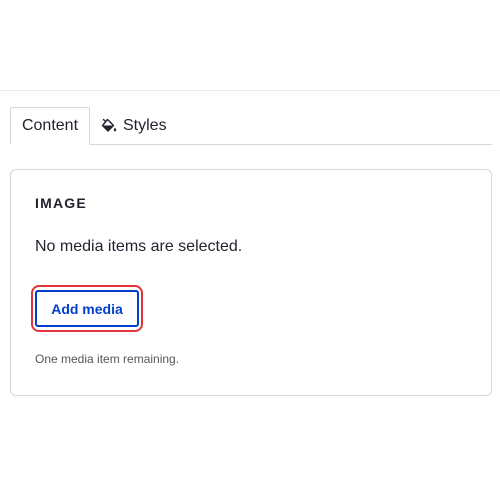  Describe the element at coordinates (87, 308) in the screenshot. I see `add-media-button: Add media` at that location.